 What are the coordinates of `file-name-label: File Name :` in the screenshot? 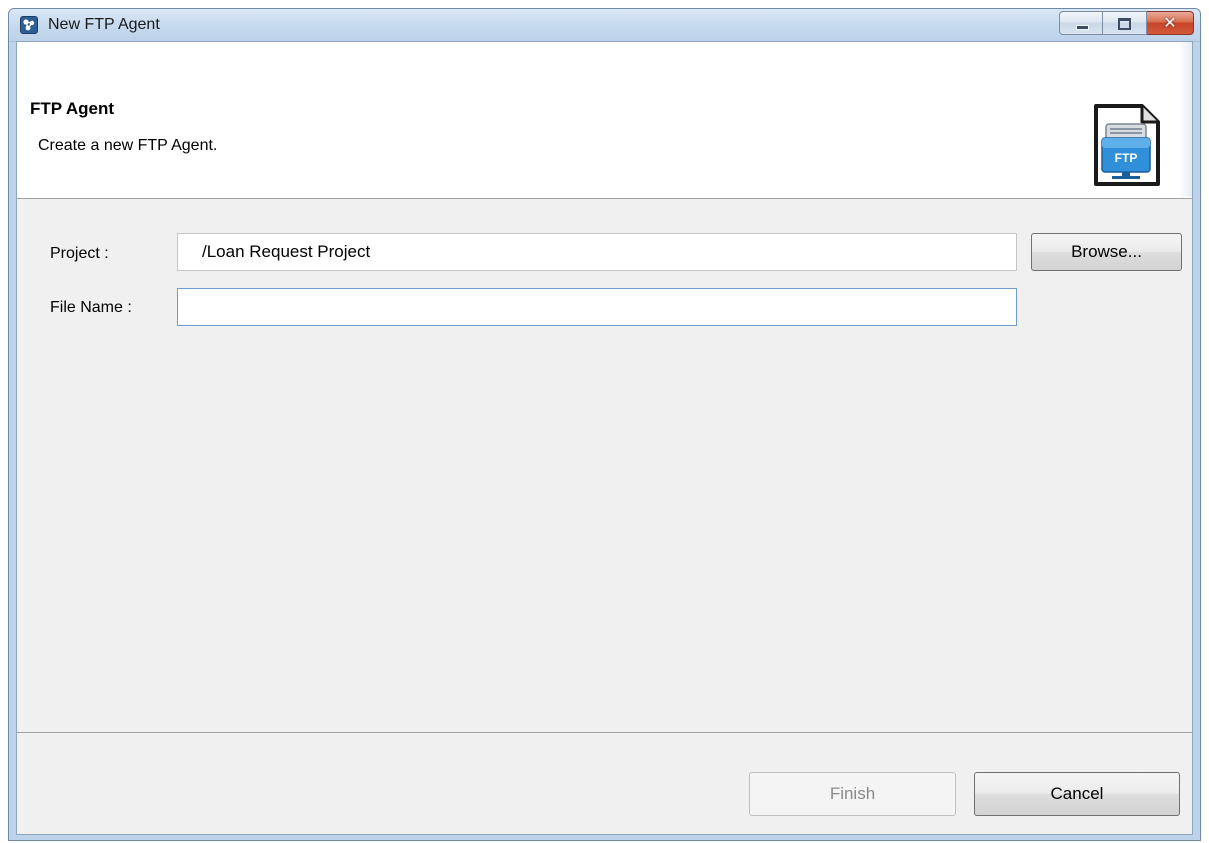 It's located at (91, 307).